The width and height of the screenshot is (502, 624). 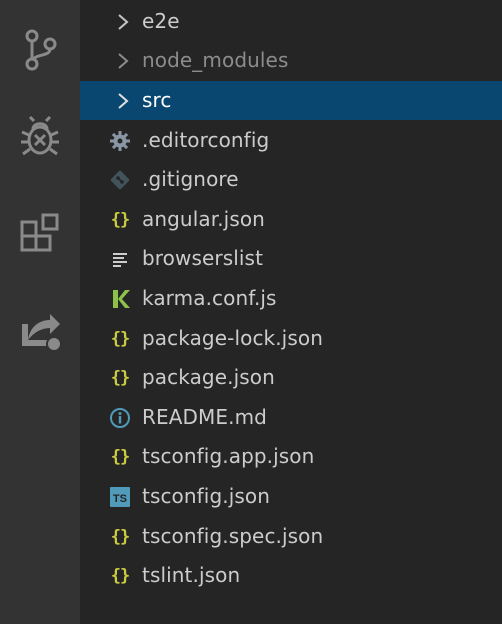 I want to click on file-label: README.md, so click(x=204, y=417).